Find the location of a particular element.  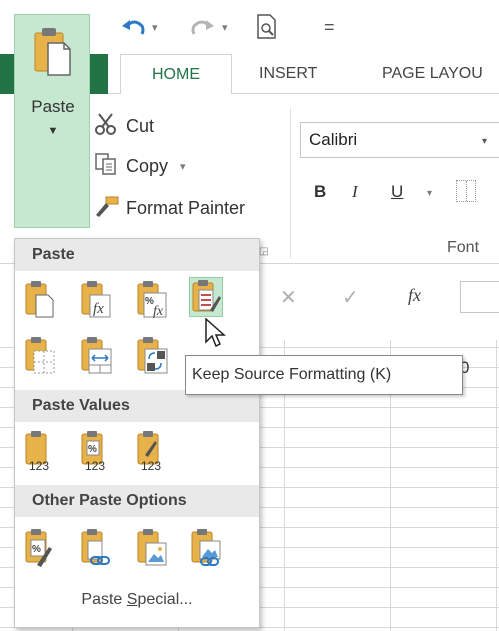

cut-button: Cut is located at coordinates (124, 126).